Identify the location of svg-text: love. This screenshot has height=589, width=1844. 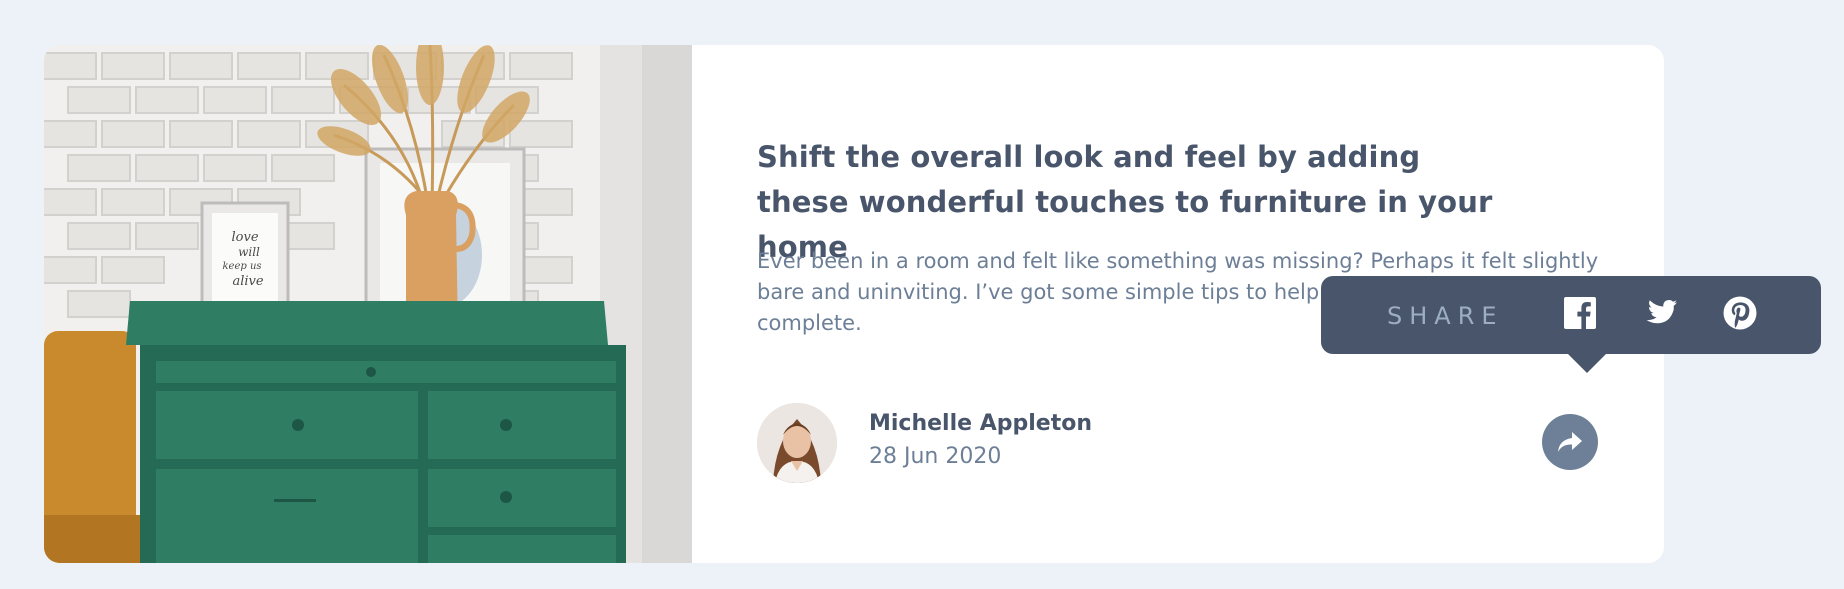
(244, 237).